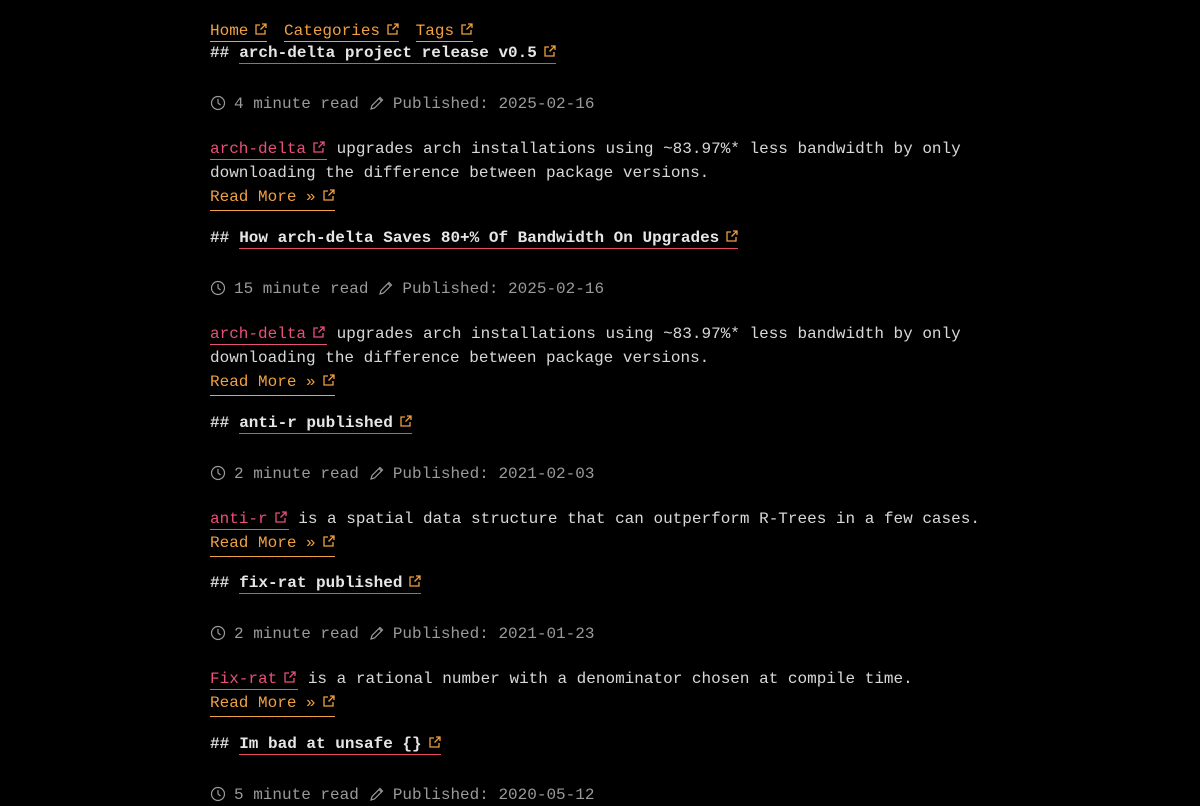  What do you see at coordinates (610, 634) in the screenshot?
I see `post-meta: 2 minute read Published: 2021-01-23` at bounding box center [610, 634].